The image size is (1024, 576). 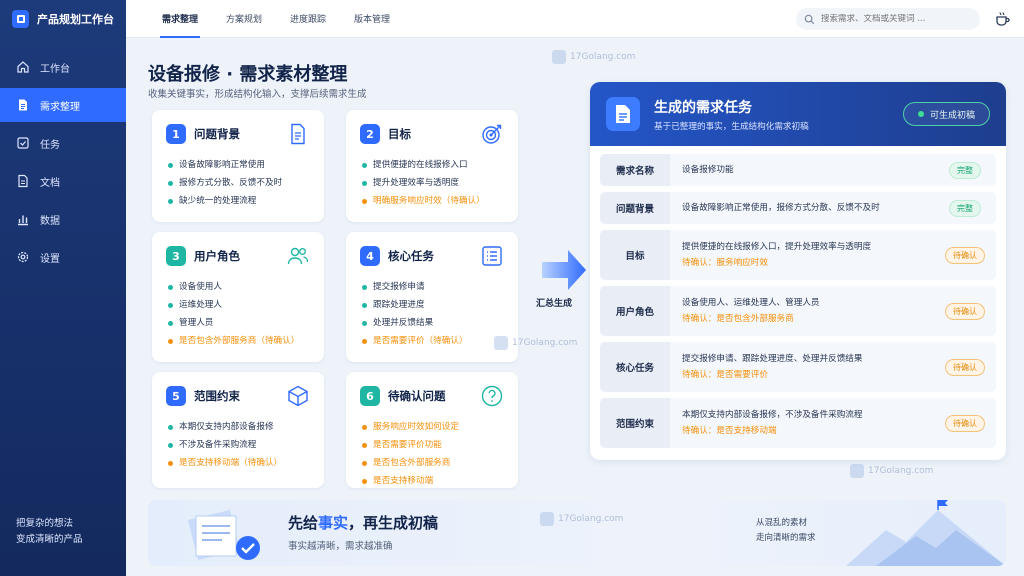 I want to click on banner-subtitle: 事实越清晰，需求越准确, so click(x=340, y=546).